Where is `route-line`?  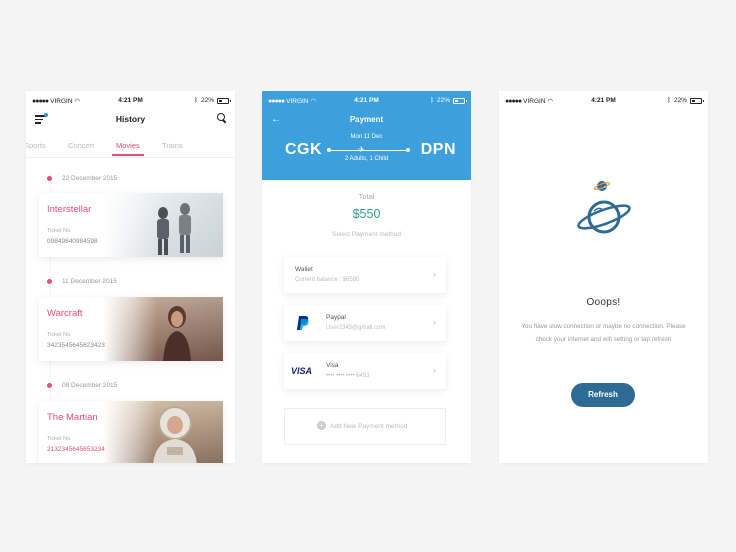
route-line is located at coordinates (368, 150).